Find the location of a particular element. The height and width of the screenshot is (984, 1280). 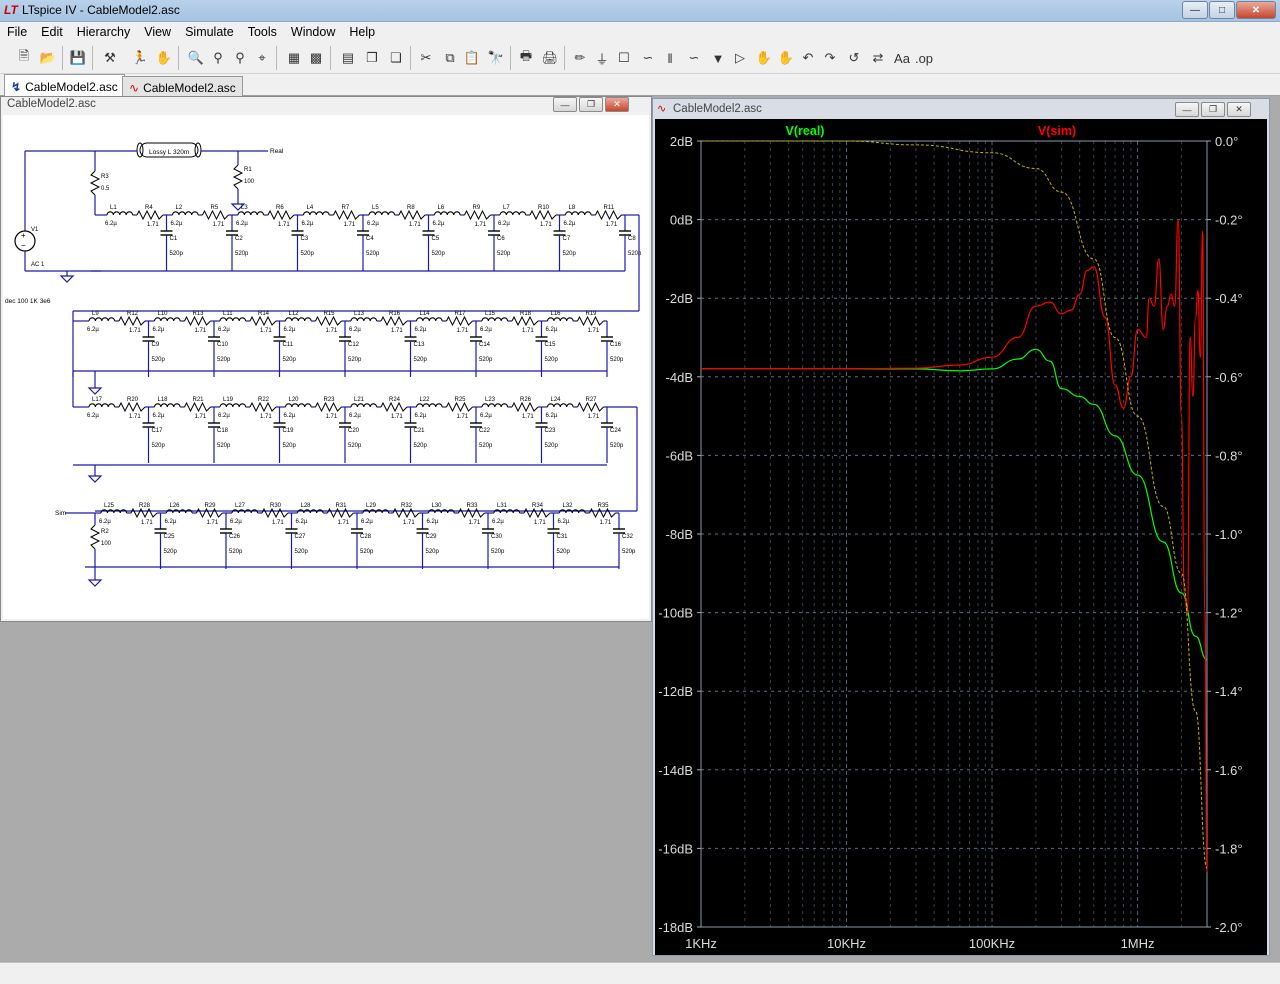

schematic-minimize-button: — is located at coordinates (565, 104).